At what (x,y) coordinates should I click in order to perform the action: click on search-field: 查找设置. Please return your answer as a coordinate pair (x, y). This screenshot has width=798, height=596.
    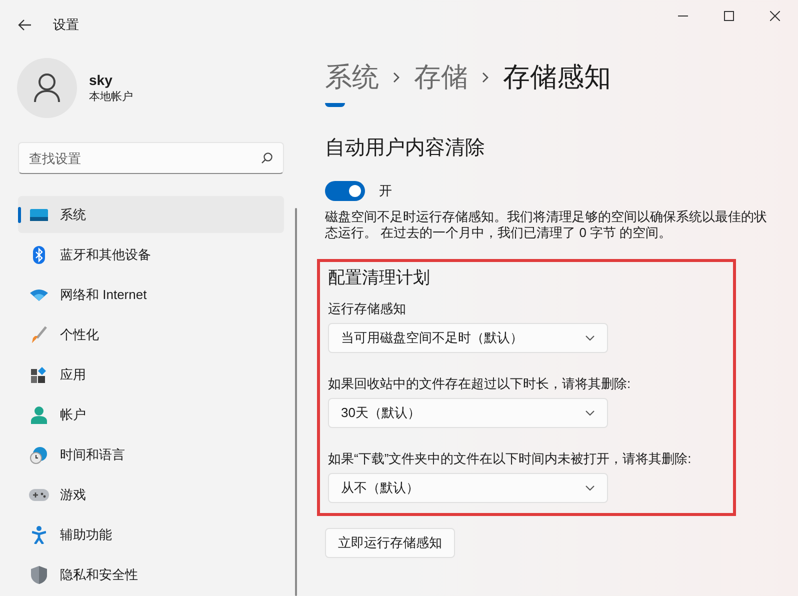
    Looking at the image, I should click on (151, 158).